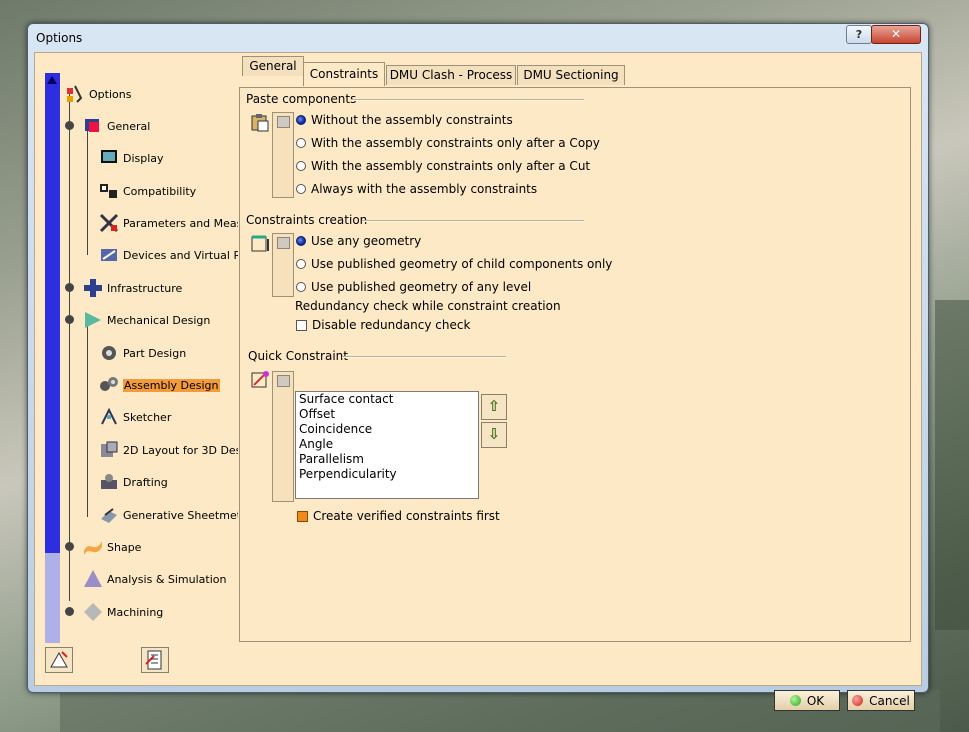 Image resolution: width=969 pixels, height=732 pixels. I want to click on move-down-button: ⇩, so click(494, 435).